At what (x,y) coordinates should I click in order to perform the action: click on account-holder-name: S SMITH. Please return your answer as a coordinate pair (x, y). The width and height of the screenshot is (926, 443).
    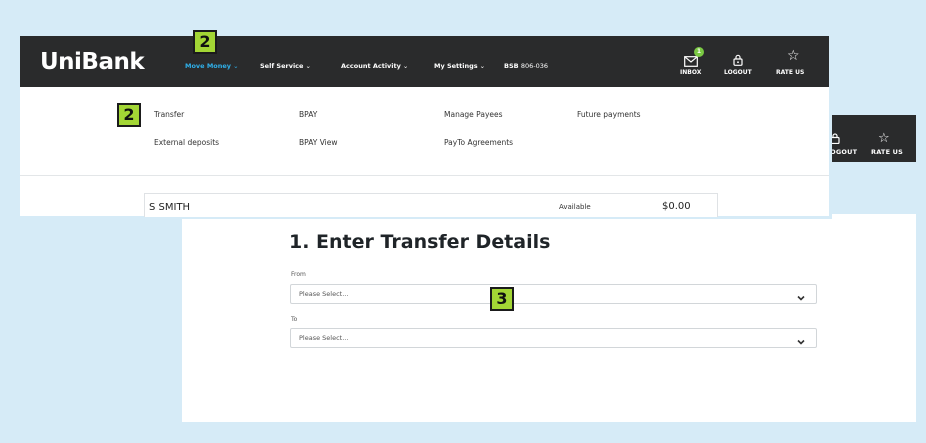
    Looking at the image, I should click on (170, 207).